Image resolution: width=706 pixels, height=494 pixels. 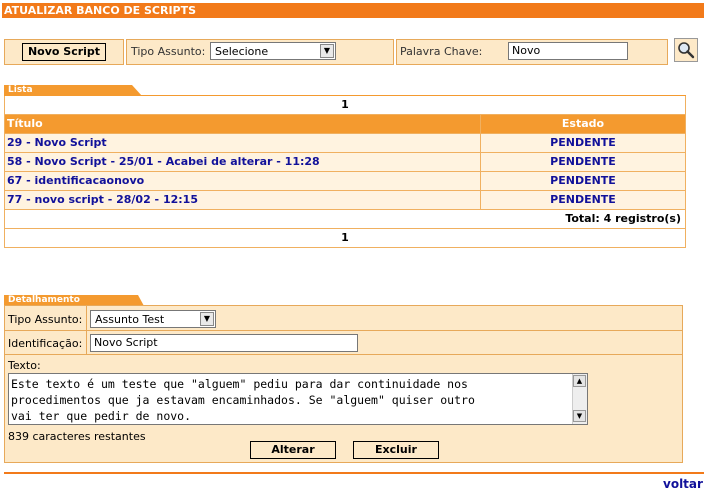 I want to click on palavra-chave-input: Novo, so click(x=568, y=51).